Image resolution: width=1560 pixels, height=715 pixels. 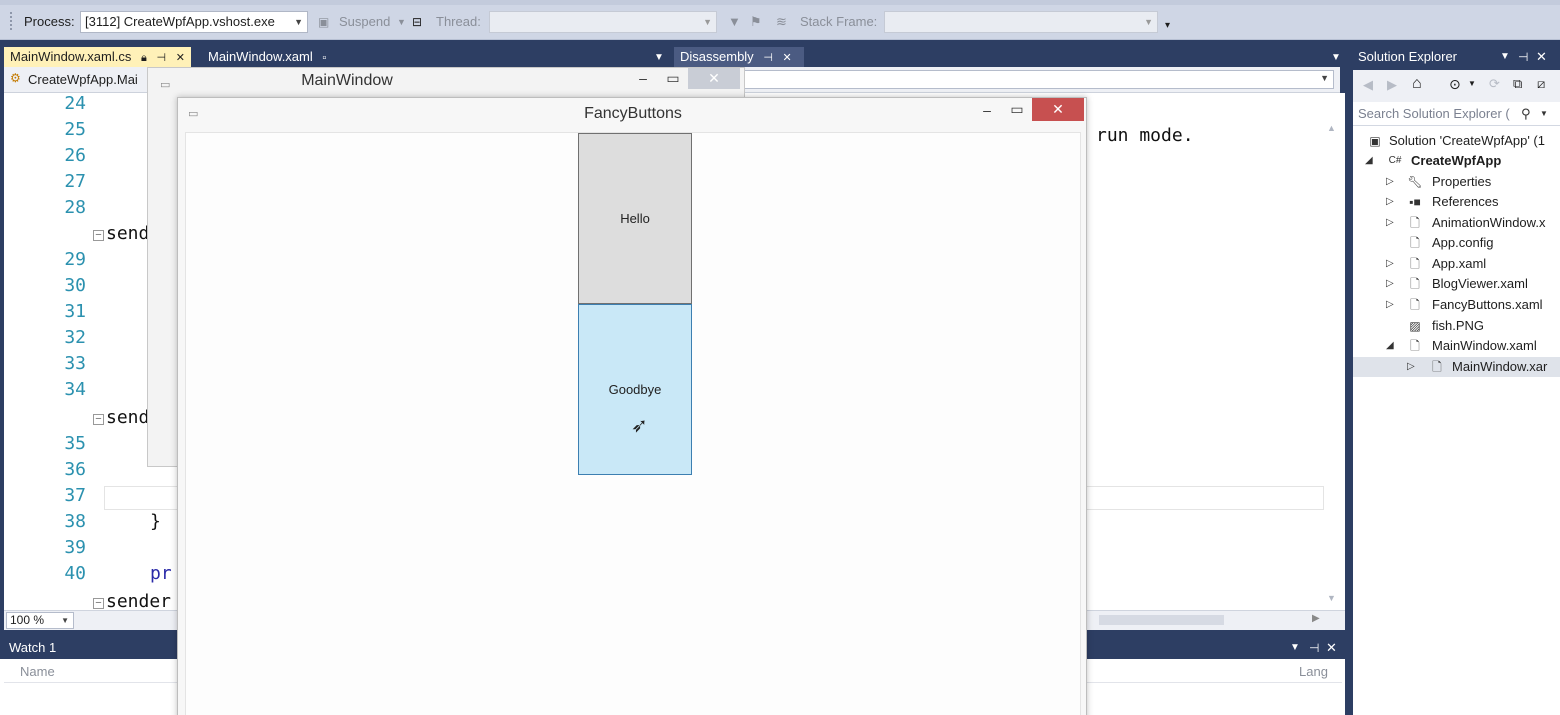 What do you see at coordinates (1417, 84) in the screenshot?
I see `home-icon: ⌂` at bounding box center [1417, 84].